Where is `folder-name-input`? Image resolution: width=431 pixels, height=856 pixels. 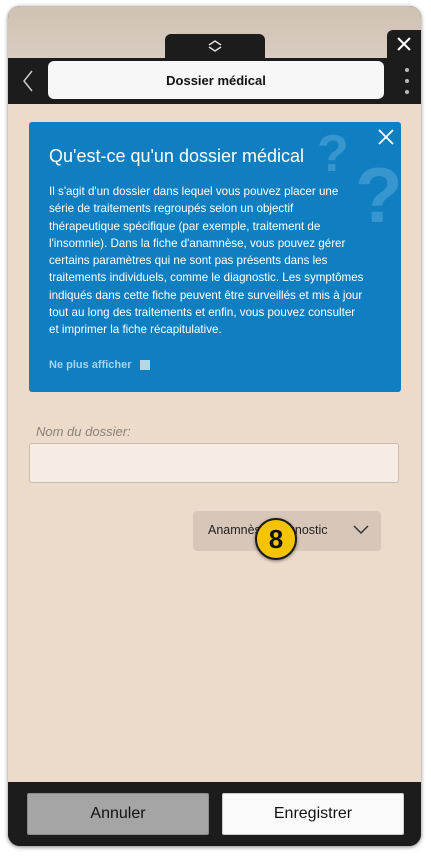
folder-name-input is located at coordinates (214, 463).